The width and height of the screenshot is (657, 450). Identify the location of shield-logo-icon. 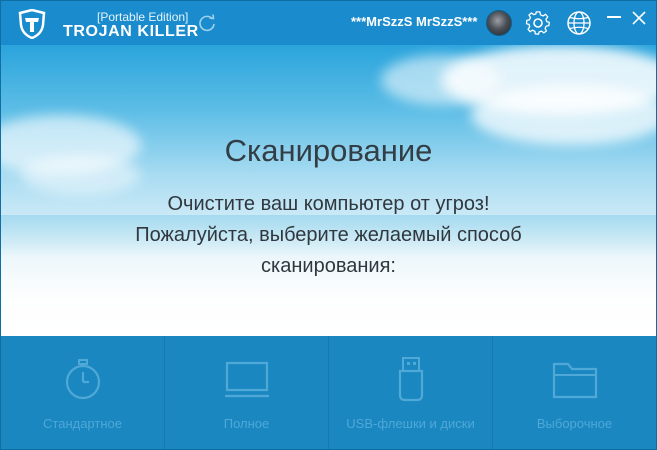
(32, 24).